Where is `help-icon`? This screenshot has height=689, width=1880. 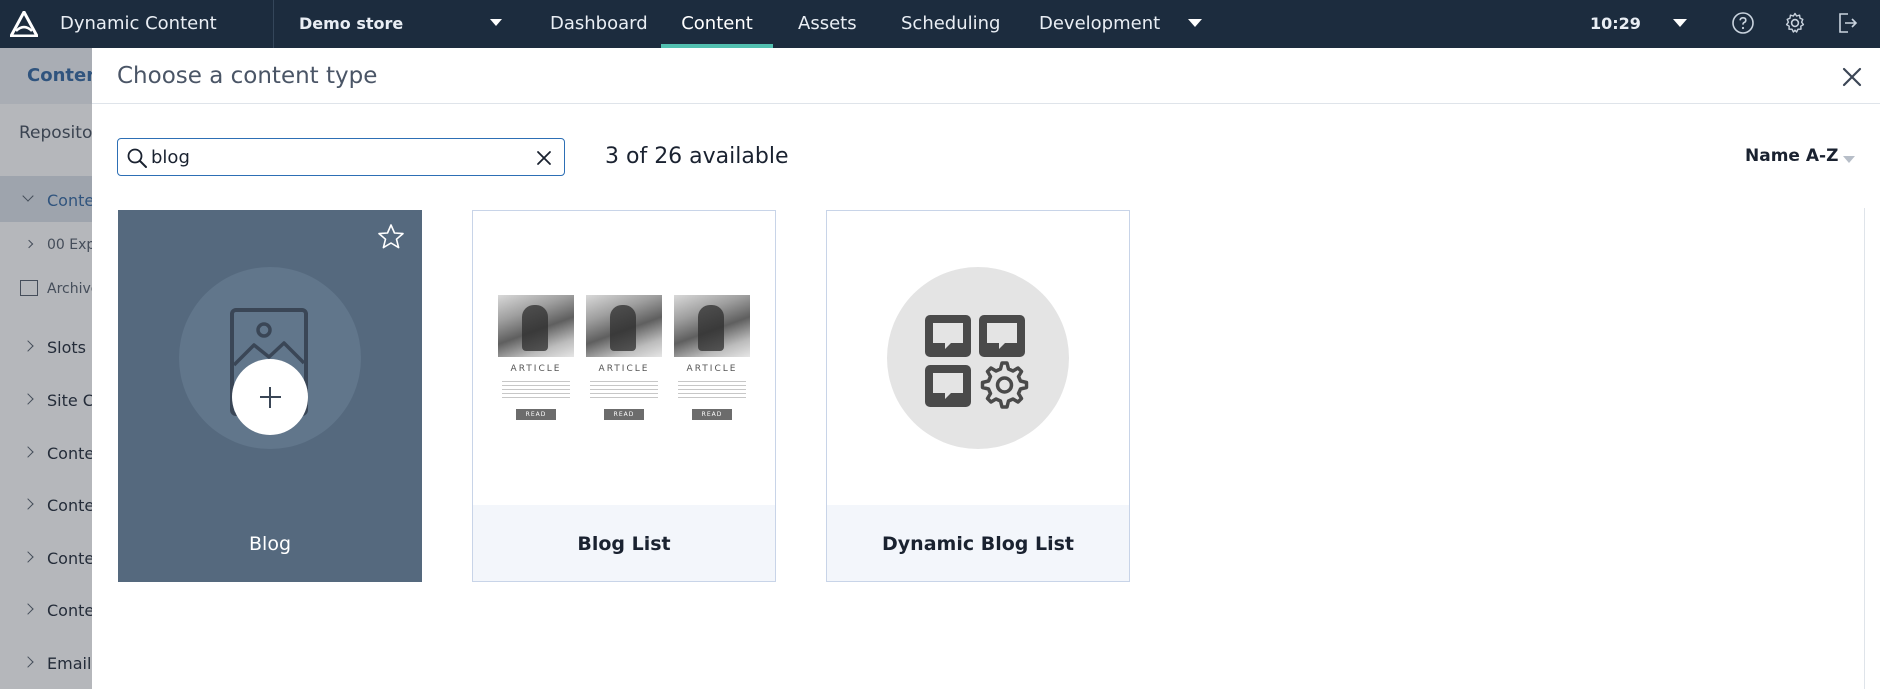
help-icon is located at coordinates (1743, 23).